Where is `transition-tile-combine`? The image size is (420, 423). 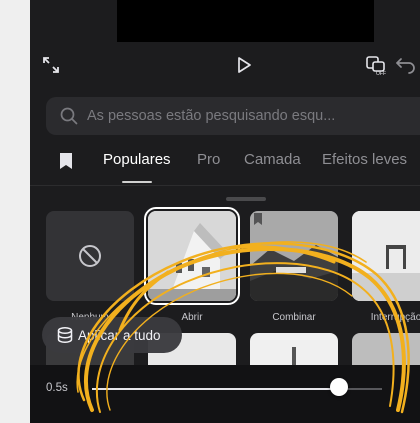 transition-tile-combine is located at coordinates (294, 256).